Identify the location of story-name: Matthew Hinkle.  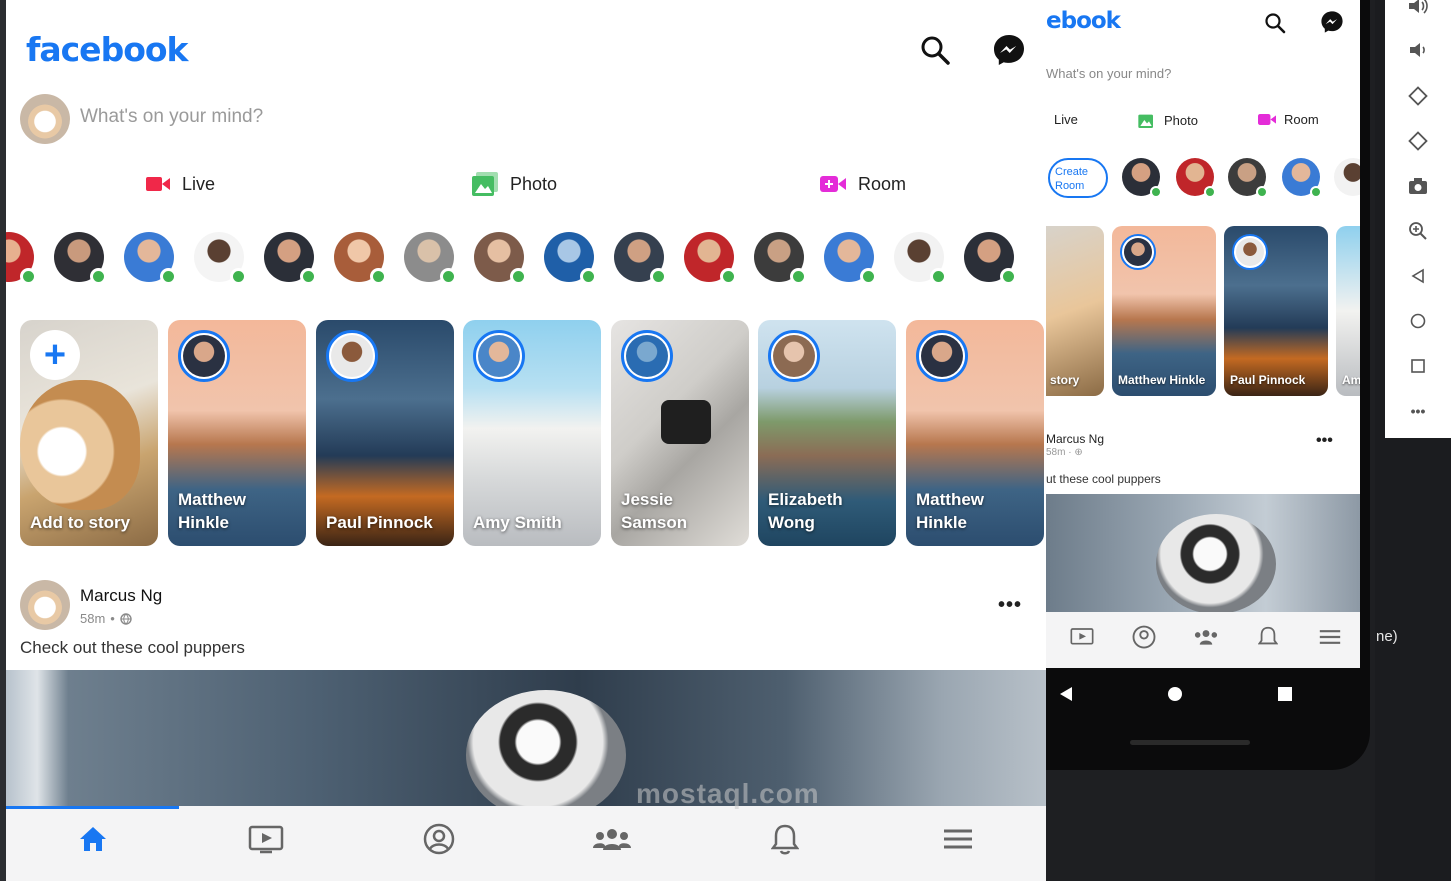
(212, 511).